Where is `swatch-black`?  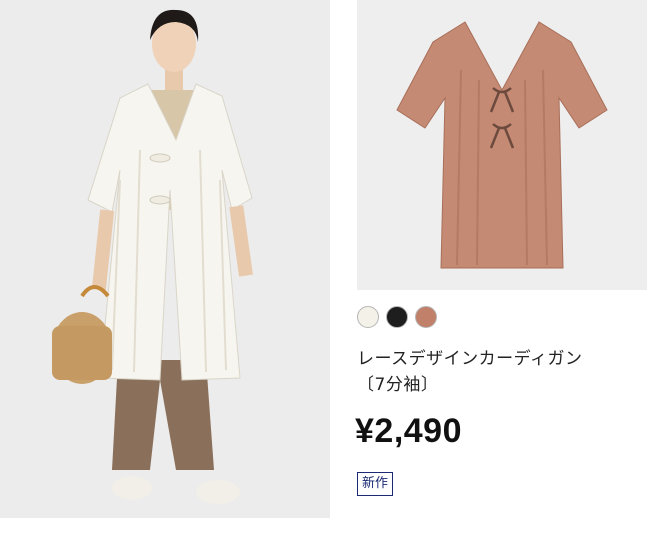
swatch-black is located at coordinates (397, 317).